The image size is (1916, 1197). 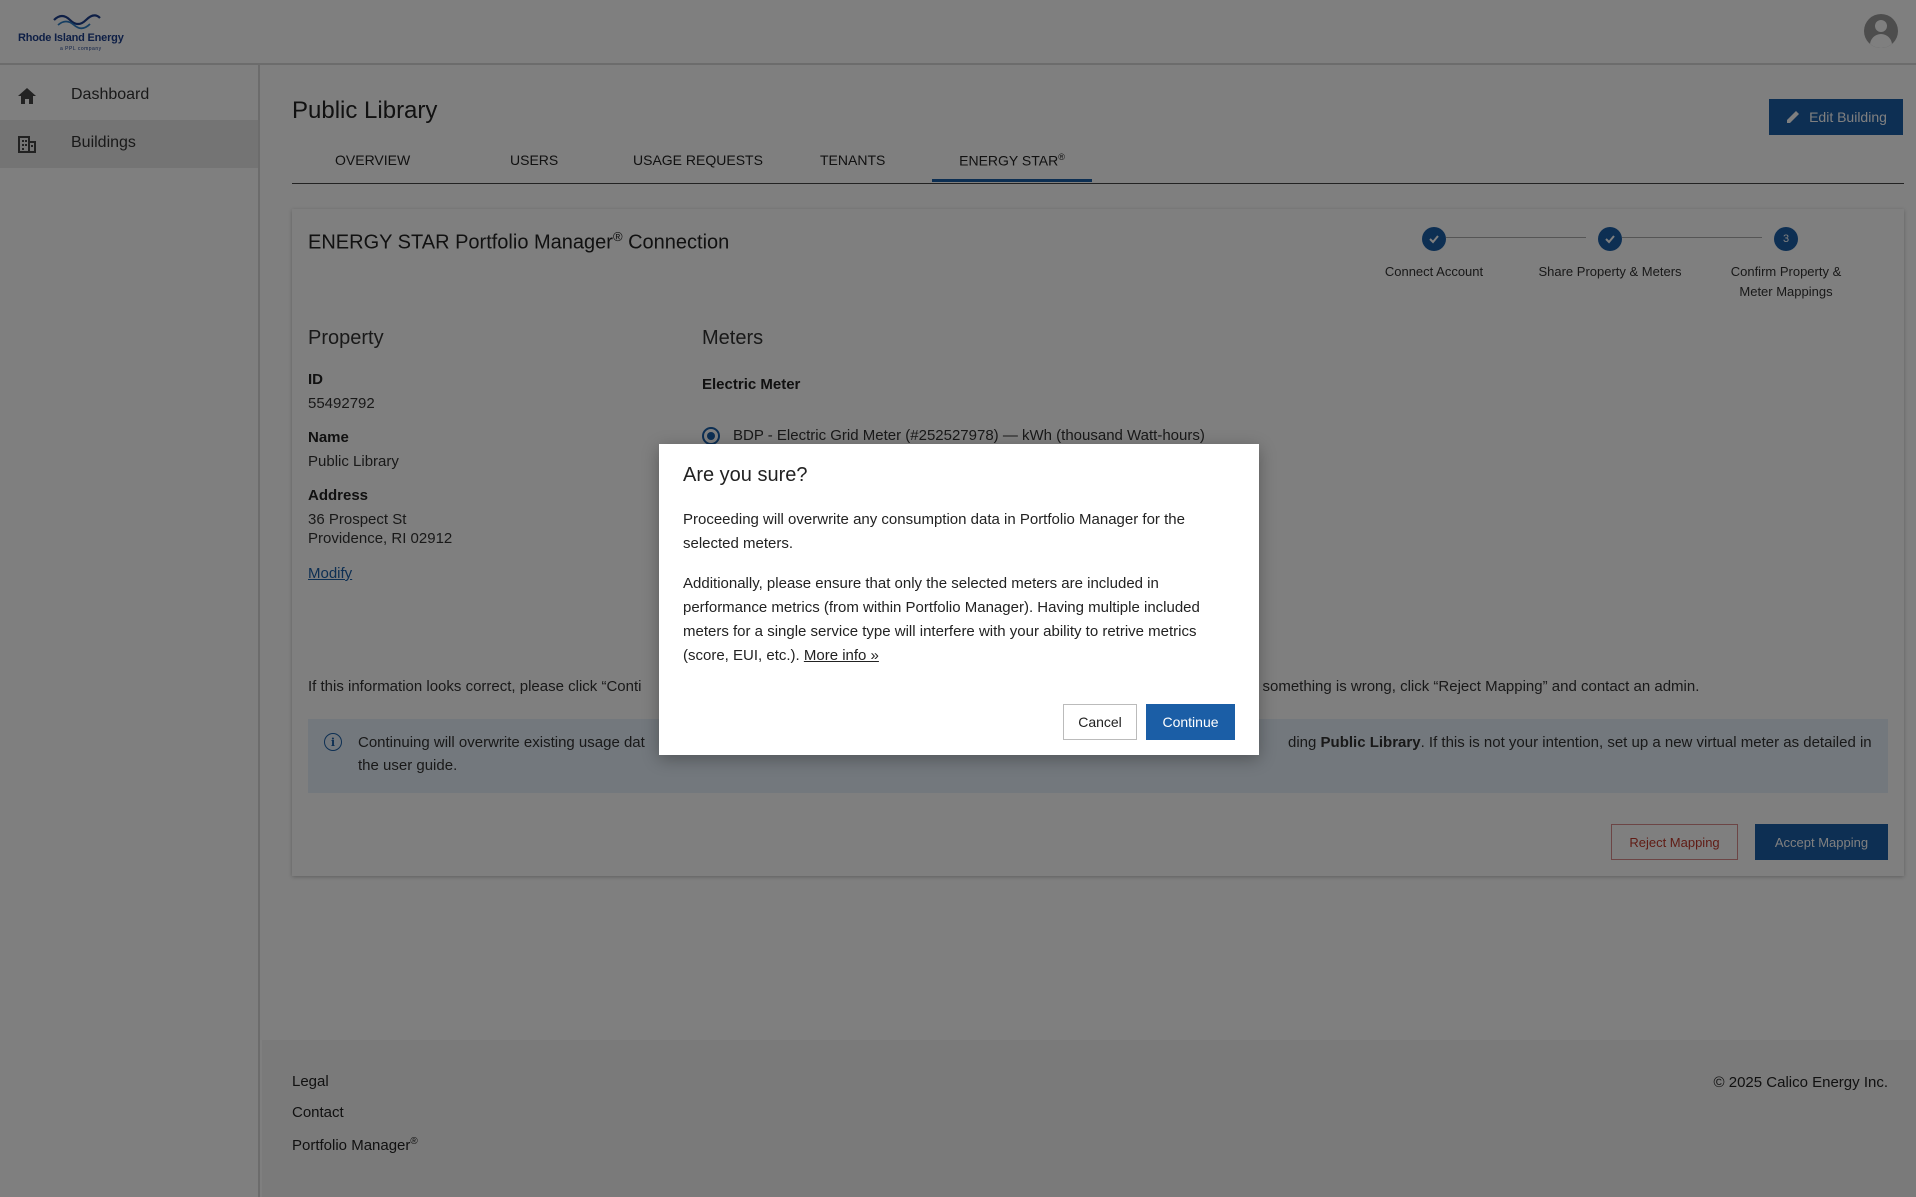 What do you see at coordinates (1190, 722) in the screenshot?
I see `continue-button: Continue` at bounding box center [1190, 722].